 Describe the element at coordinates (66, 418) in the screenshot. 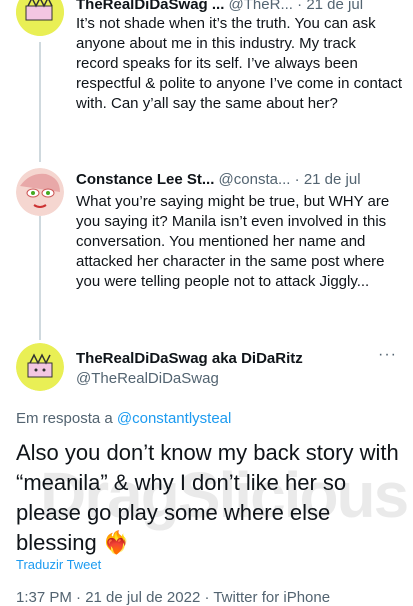

I see `reply-prefix: Em resposta a` at that location.